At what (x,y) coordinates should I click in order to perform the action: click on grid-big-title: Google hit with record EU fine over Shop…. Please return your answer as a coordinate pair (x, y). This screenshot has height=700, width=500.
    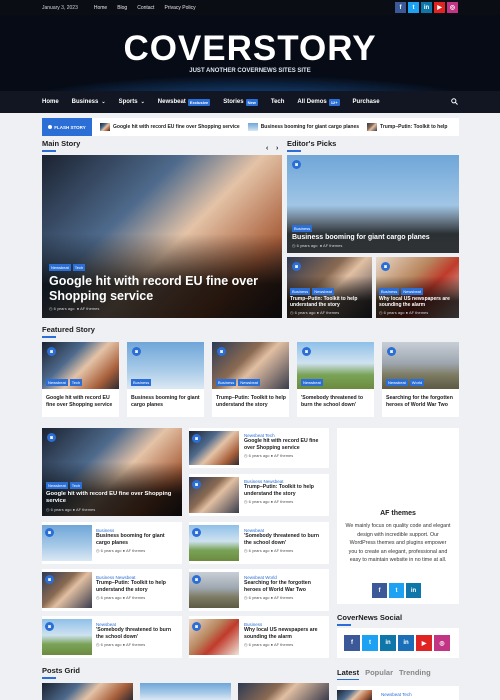
    Looking at the image, I should click on (112, 498).